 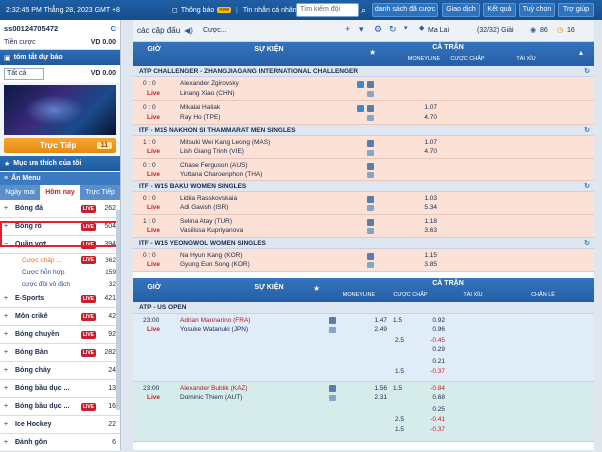 What do you see at coordinates (24, 73) in the screenshot?
I see `summary-select: Tất cả` at bounding box center [24, 73].